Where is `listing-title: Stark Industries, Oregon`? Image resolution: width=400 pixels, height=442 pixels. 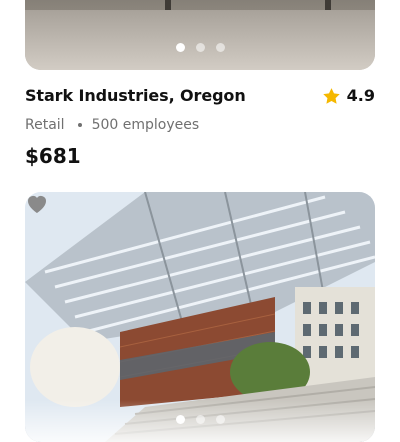 listing-title: Stark Industries, Oregon is located at coordinates (135, 95).